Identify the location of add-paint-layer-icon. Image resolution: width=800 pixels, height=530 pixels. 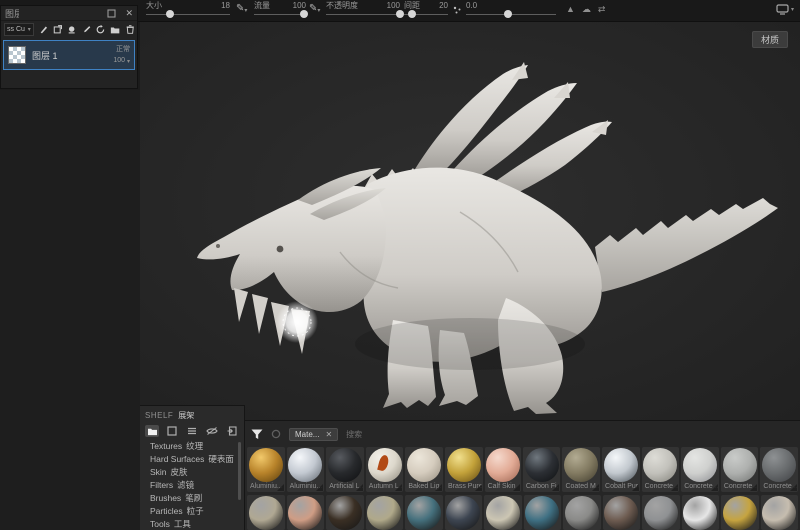
(43, 29).